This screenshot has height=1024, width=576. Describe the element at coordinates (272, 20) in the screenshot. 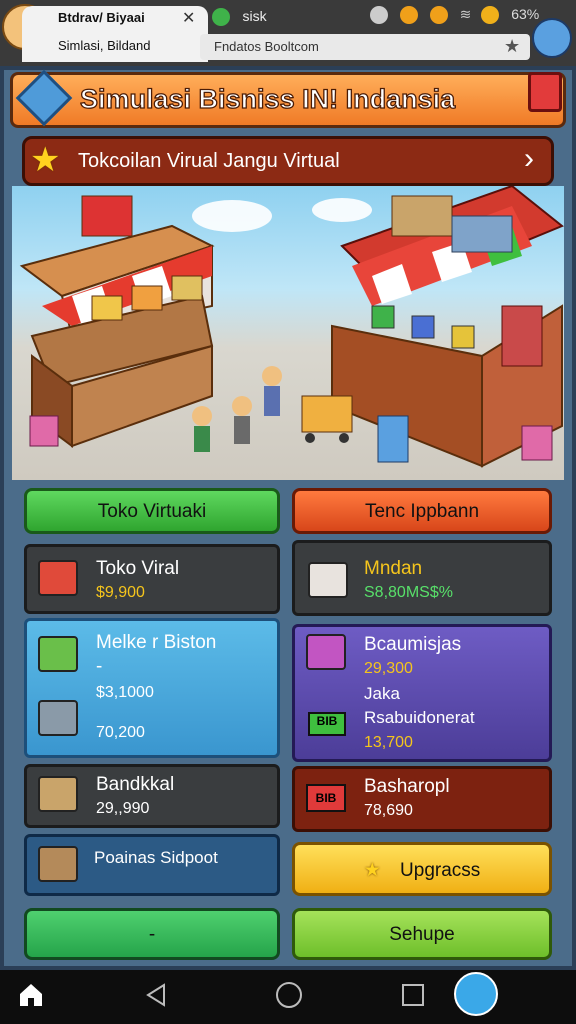

I see `browser-tab-2: sisk` at that location.